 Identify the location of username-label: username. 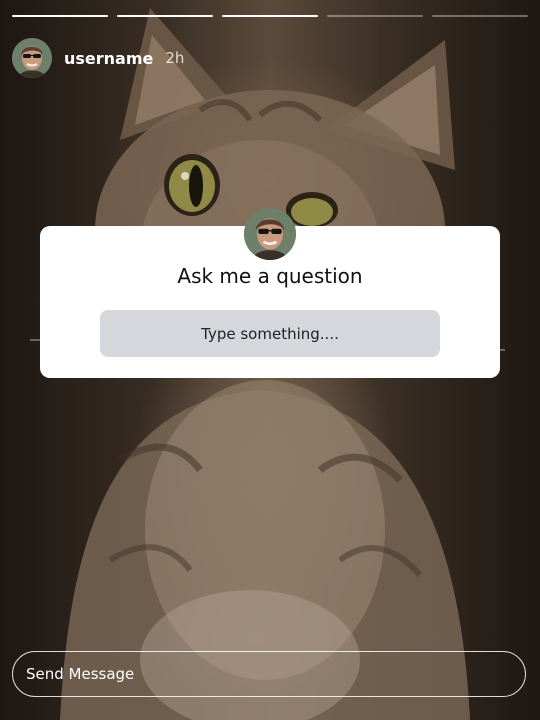
(108, 58).